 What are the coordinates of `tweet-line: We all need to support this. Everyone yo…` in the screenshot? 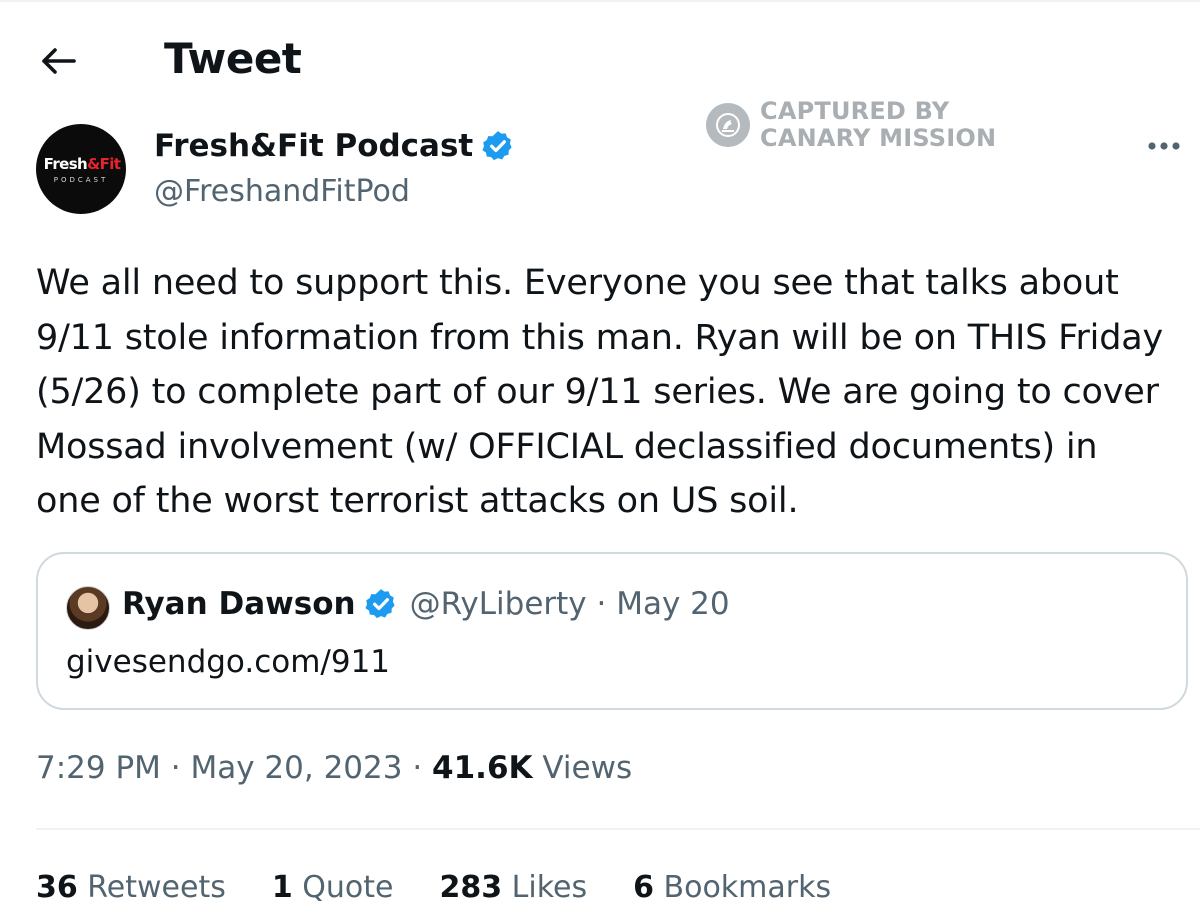 It's located at (577, 283).